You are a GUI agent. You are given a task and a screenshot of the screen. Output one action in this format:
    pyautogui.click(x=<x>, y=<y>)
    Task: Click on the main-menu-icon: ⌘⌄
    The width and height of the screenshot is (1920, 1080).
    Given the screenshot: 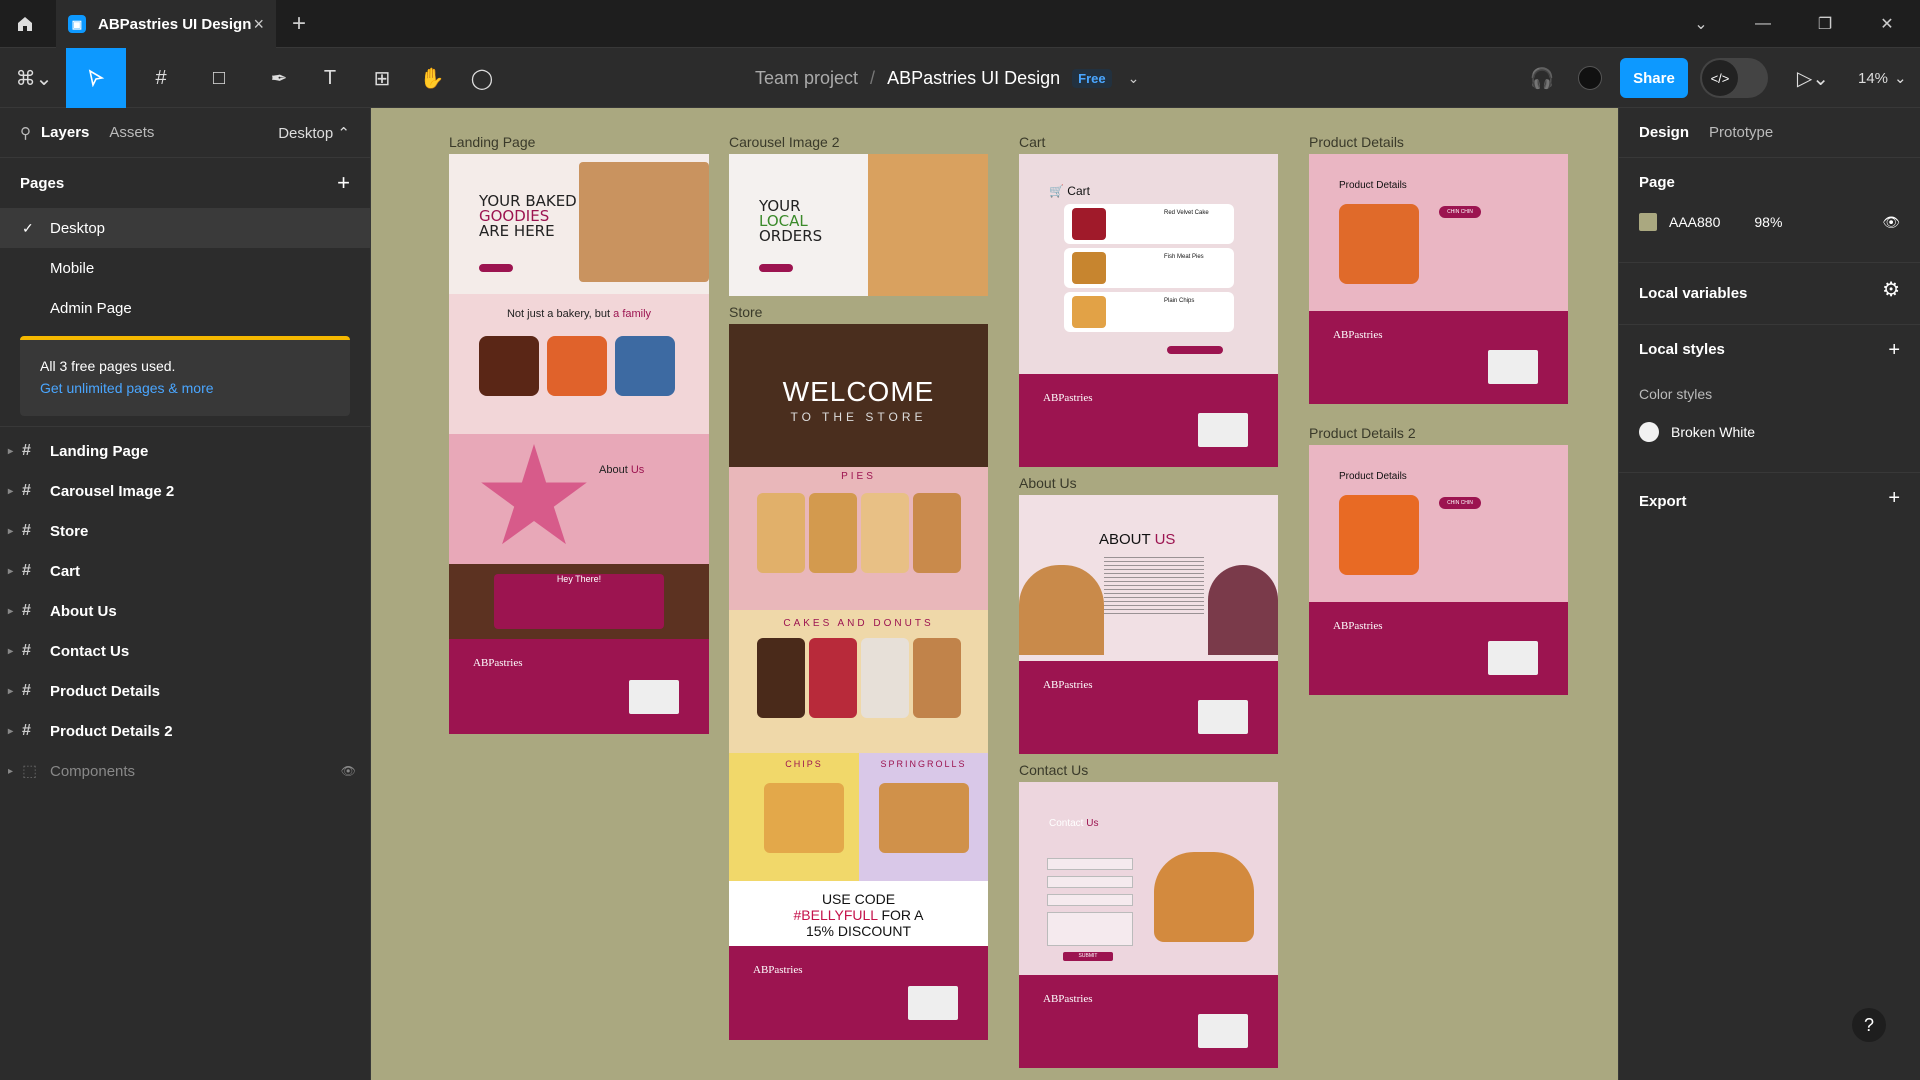 What is the action you would take?
    pyautogui.click(x=34, y=78)
    